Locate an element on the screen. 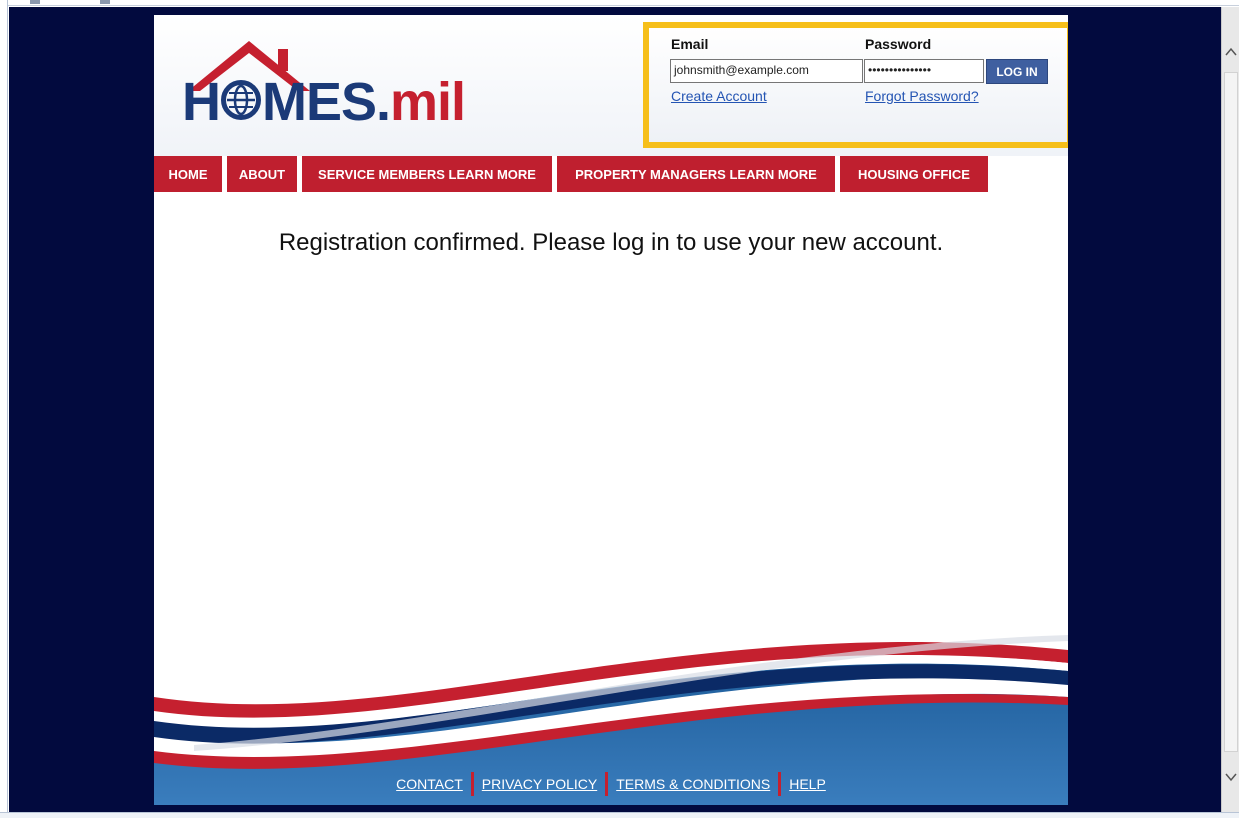 The height and width of the screenshot is (818, 1239). scrollbar-thumb is located at coordinates (1231, 412).